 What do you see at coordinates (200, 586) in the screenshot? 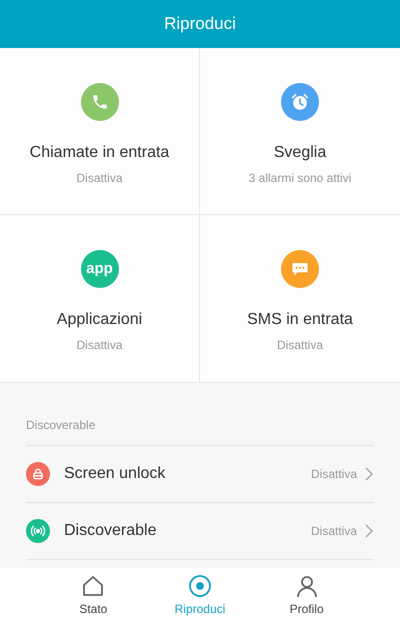
I see `target-icon` at bounding box center [200, 586].